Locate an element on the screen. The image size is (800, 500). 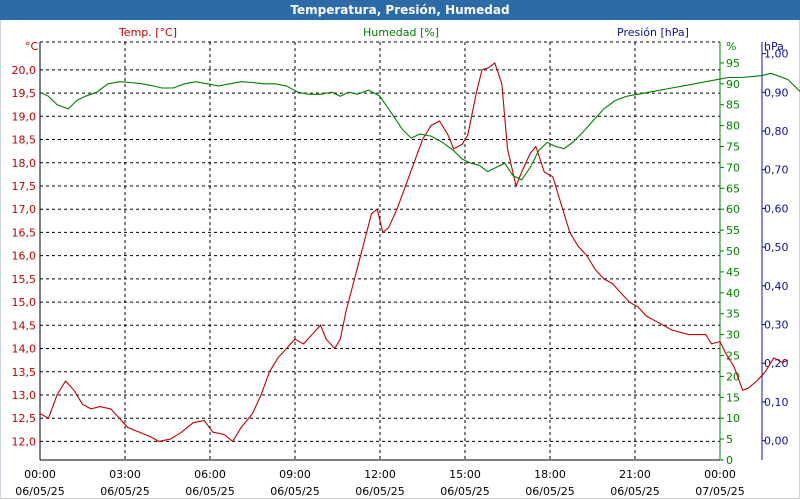
temp-tick-label: 16,0 is located at coordinates (24, 256).